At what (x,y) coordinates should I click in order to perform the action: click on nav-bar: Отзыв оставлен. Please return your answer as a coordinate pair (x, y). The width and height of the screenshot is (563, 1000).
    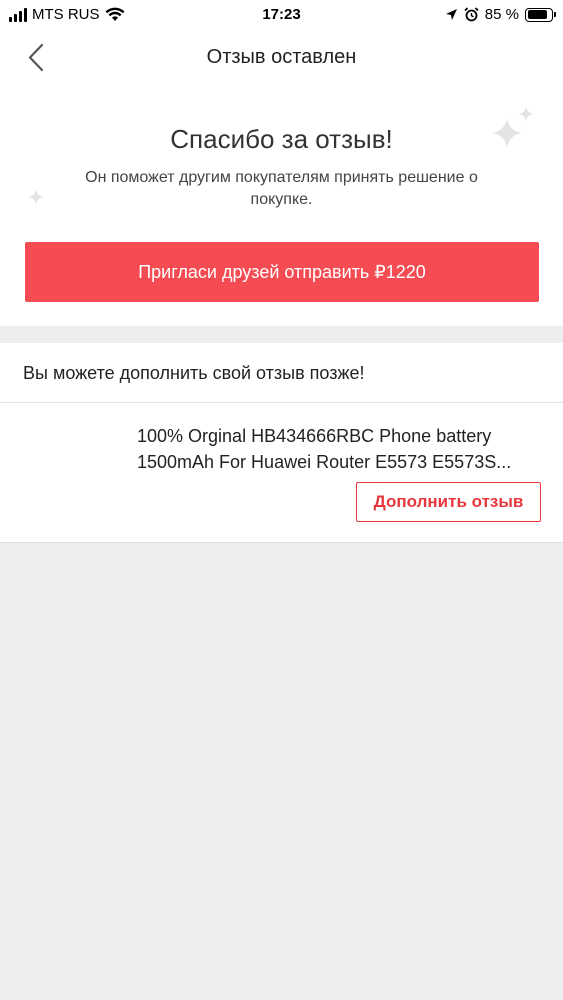
    Looking at the image, I should click on (281, 58).